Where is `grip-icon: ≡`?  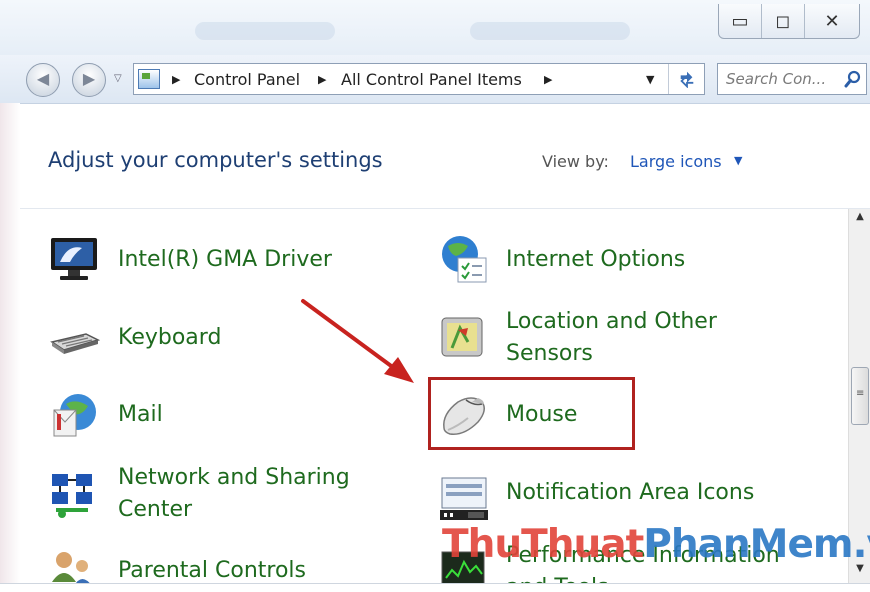
grip-icon: ≡ is located at coordinates (860, 393).